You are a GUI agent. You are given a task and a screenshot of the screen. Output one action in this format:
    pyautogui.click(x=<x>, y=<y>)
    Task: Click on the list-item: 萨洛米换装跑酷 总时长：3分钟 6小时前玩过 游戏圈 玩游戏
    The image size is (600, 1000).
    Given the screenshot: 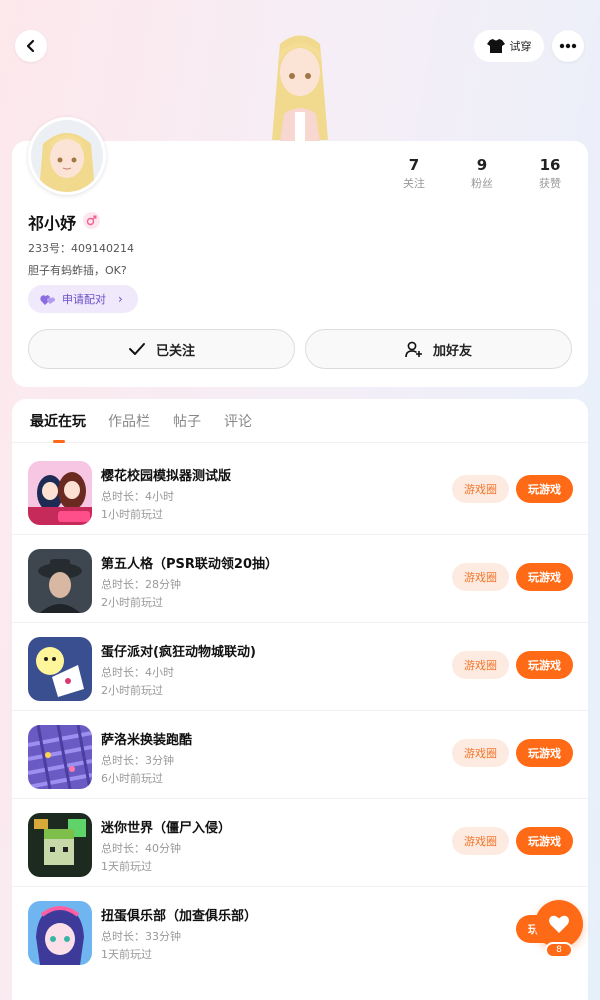 What is the action you would take?
    pyautogui.click(x=300, y=755)
    